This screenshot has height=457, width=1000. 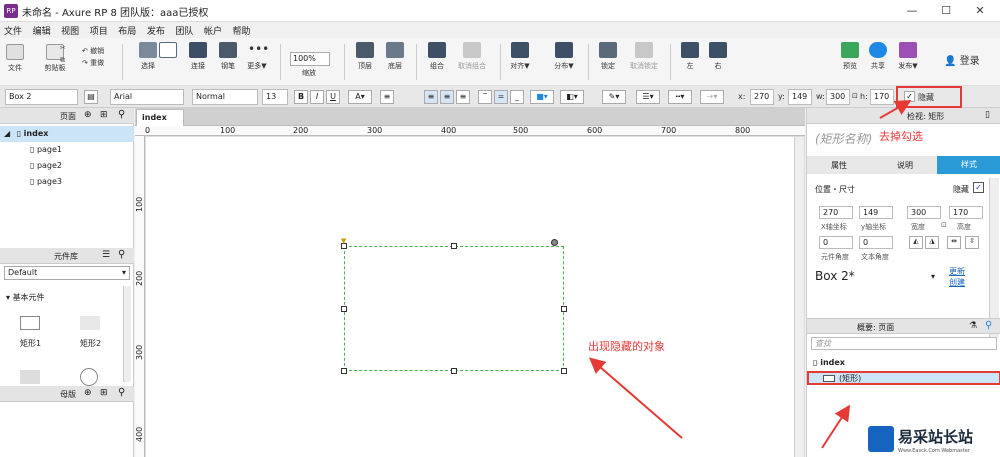 I want to click on arrow-to-box, so click(x=635, y=398).